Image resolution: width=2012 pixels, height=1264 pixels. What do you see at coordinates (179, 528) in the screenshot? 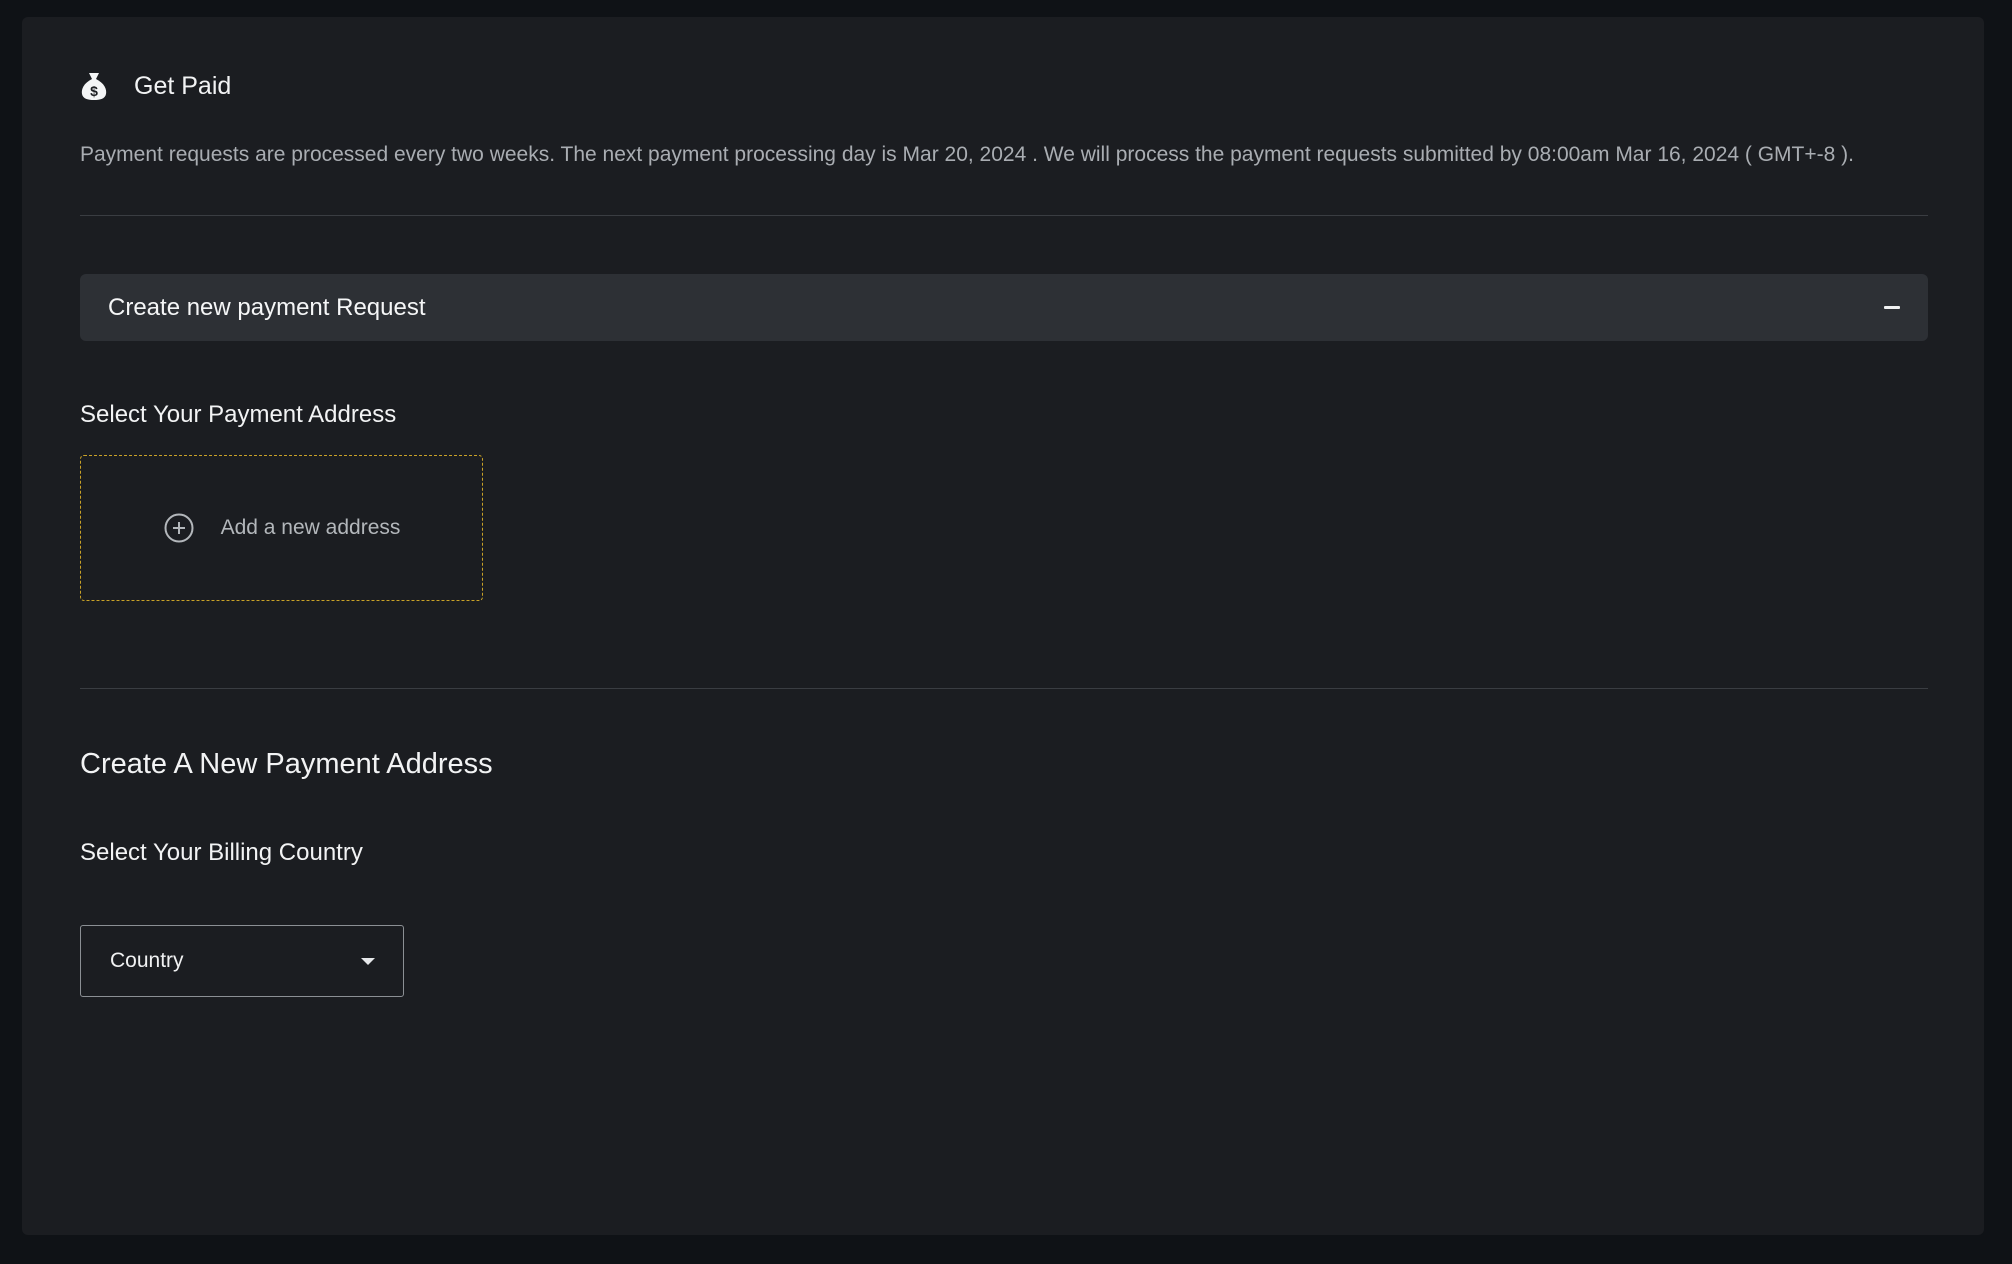
I see `plus-circle-icon` at bounding box center [179, 528].